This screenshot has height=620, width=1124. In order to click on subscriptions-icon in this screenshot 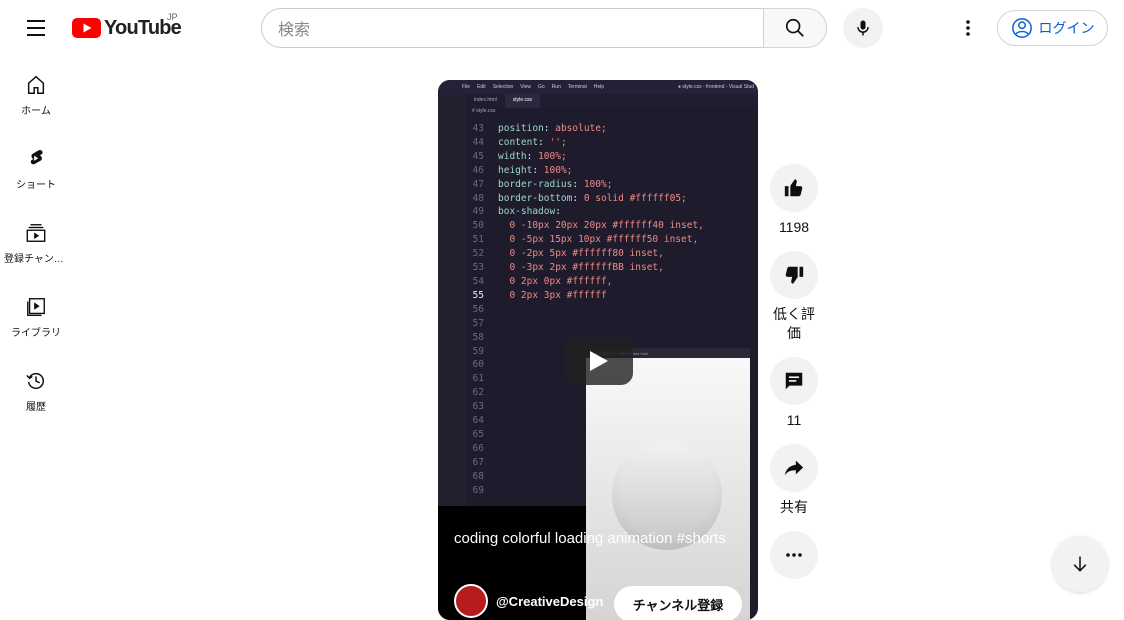, I will do `click(36, 233)`.